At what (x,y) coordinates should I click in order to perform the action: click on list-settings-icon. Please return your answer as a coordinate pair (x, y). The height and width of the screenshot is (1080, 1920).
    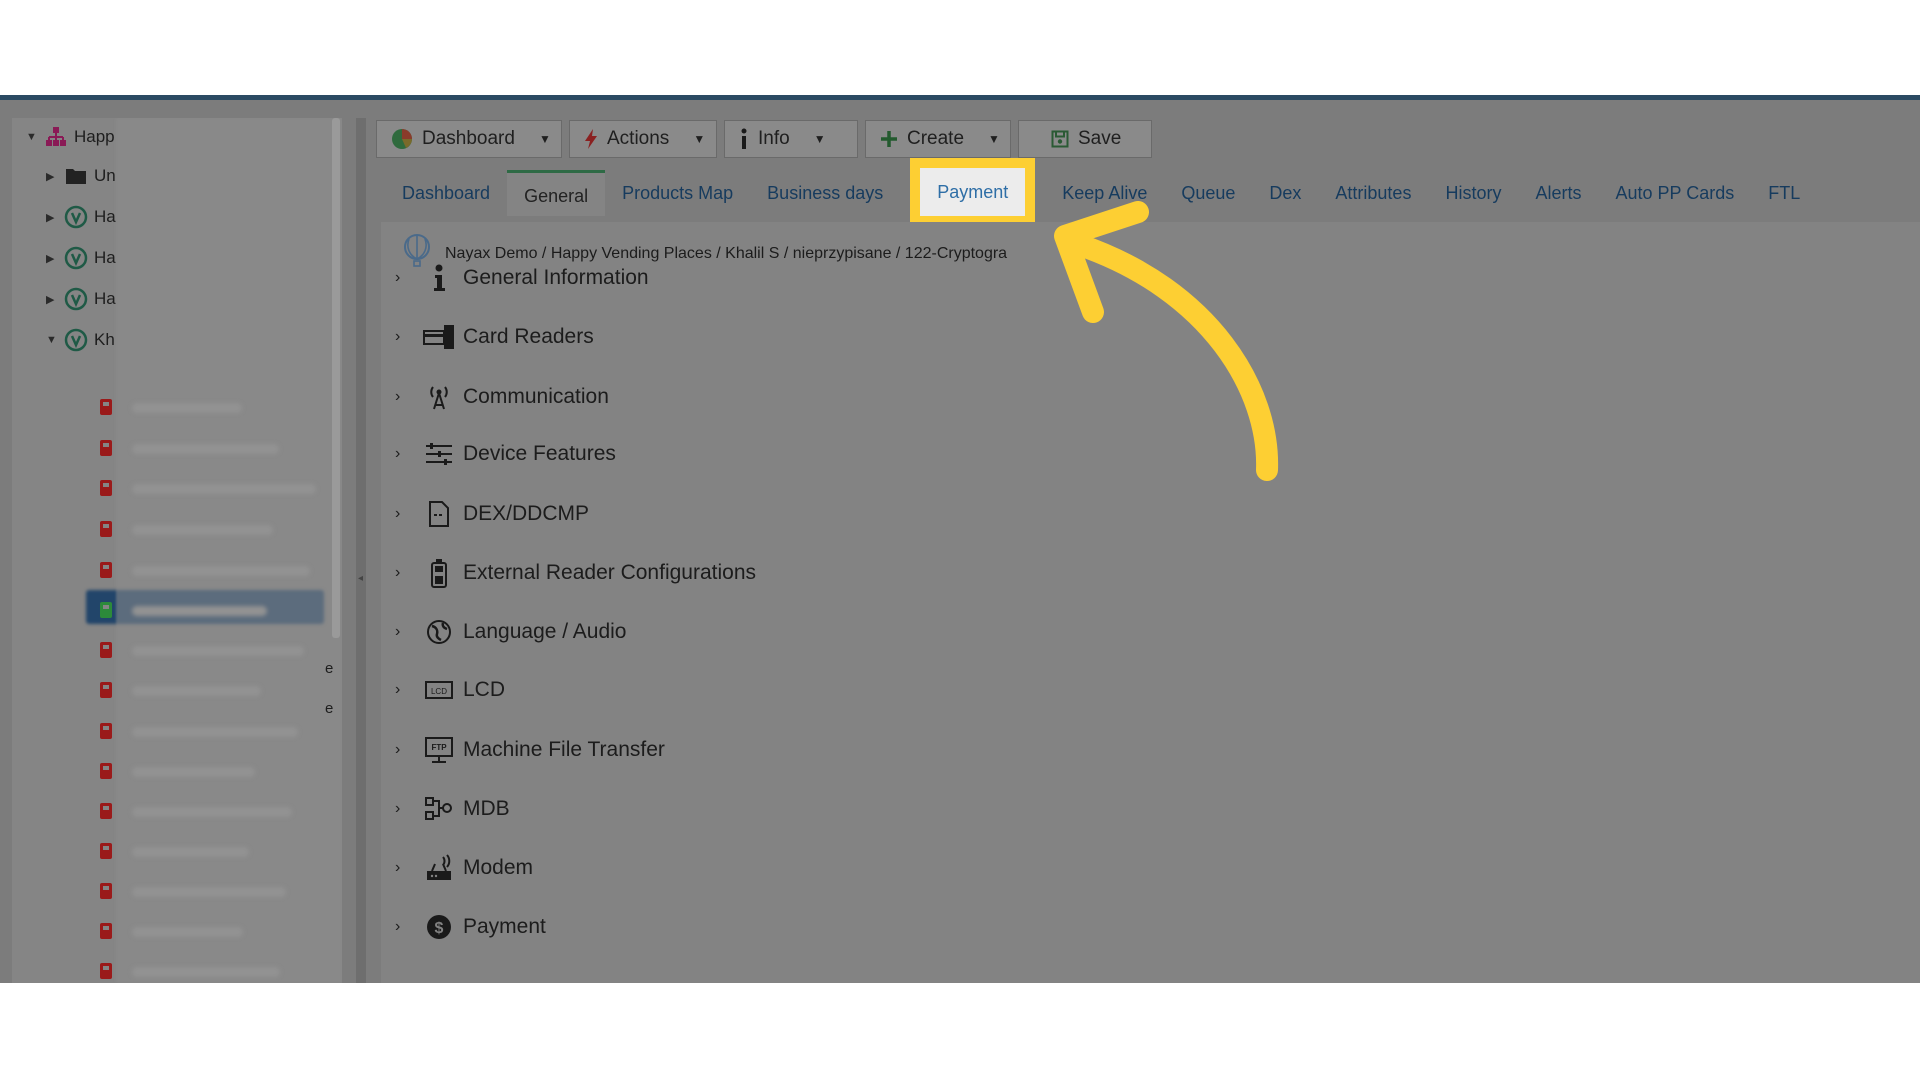
    Looking at the image, I should click on (439, 454).